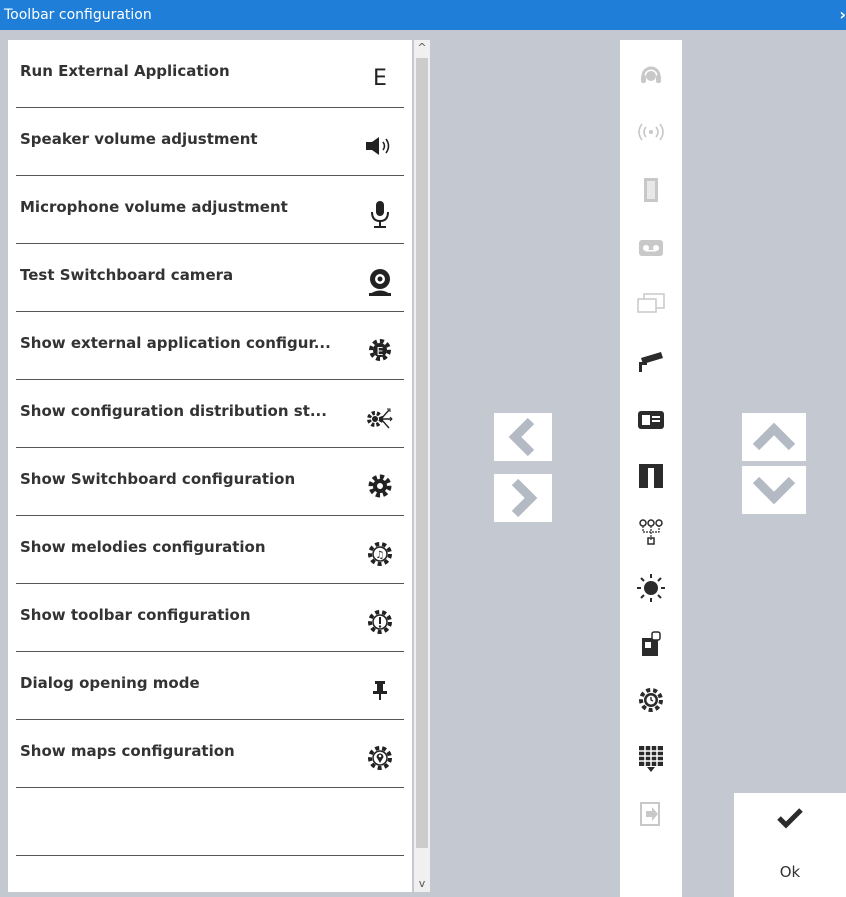  Describe the element at coordinates (422, 48) in the screenshot. I see `scroll-up-icon: ^` at that location.